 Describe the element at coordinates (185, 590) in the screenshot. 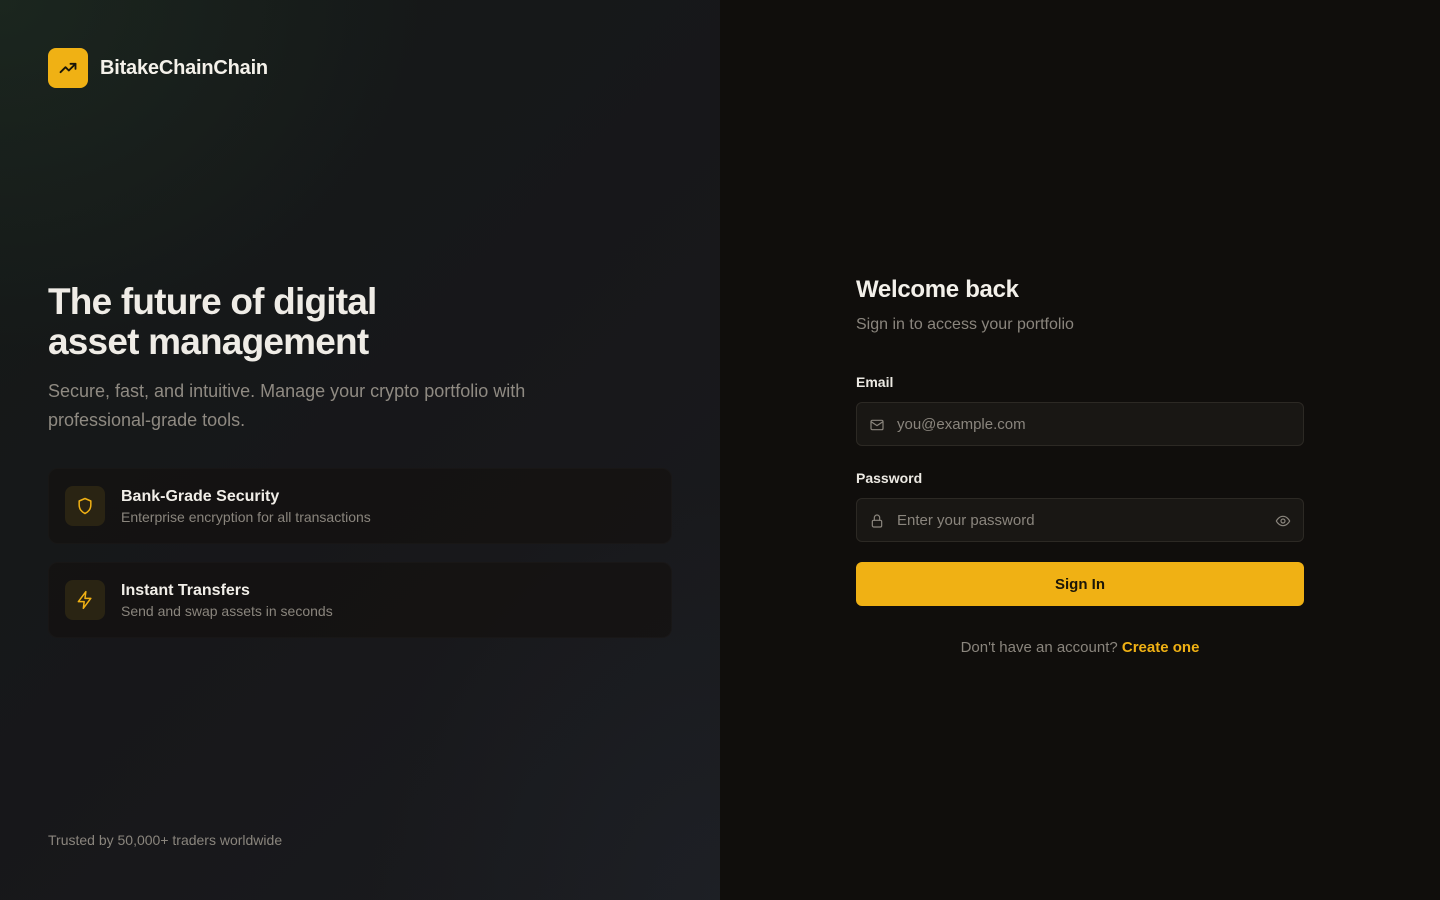

I see `feature-title: Instant Transfers` at that location.